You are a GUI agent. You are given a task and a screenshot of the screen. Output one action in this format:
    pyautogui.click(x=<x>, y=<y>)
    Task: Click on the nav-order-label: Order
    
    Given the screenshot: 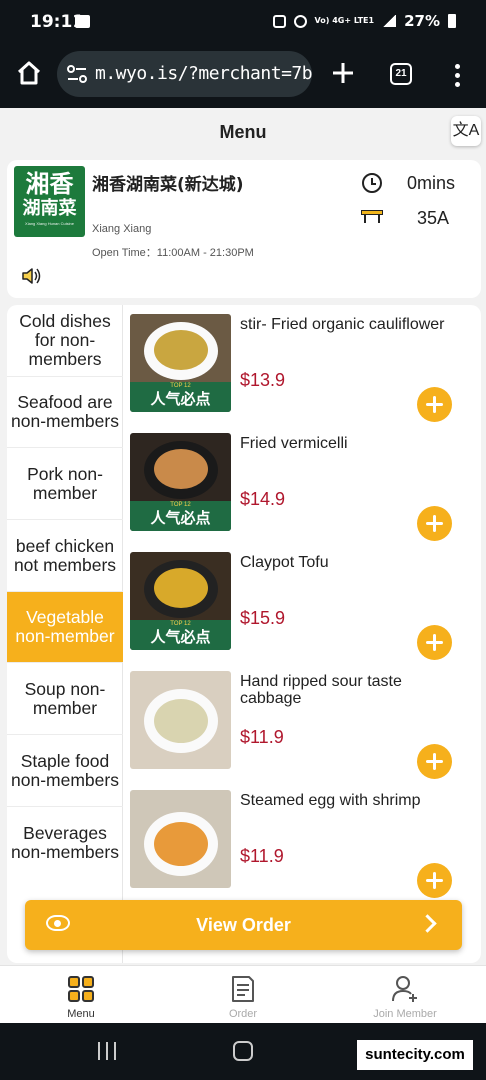 What is the action you would take?
    pyautogui.click(x=243, y=1014)
    